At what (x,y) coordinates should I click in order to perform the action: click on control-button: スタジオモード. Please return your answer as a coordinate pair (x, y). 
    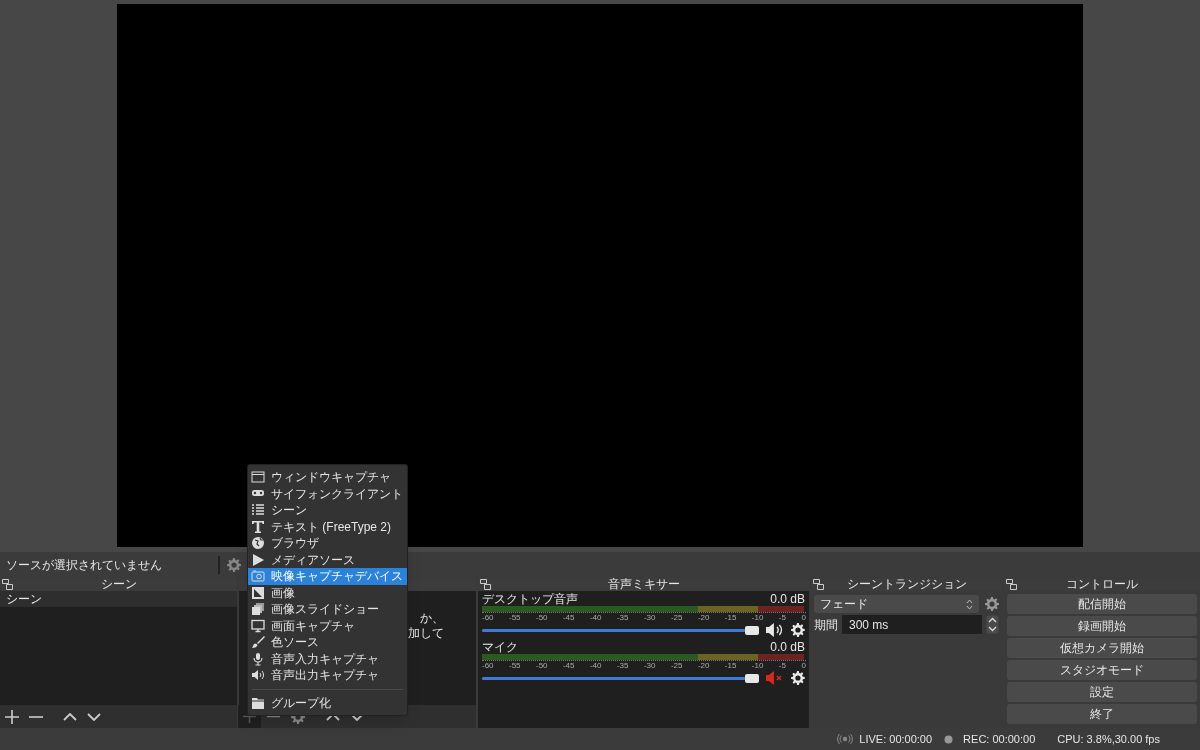
    Looking at the image, I should click on (1102, 670).